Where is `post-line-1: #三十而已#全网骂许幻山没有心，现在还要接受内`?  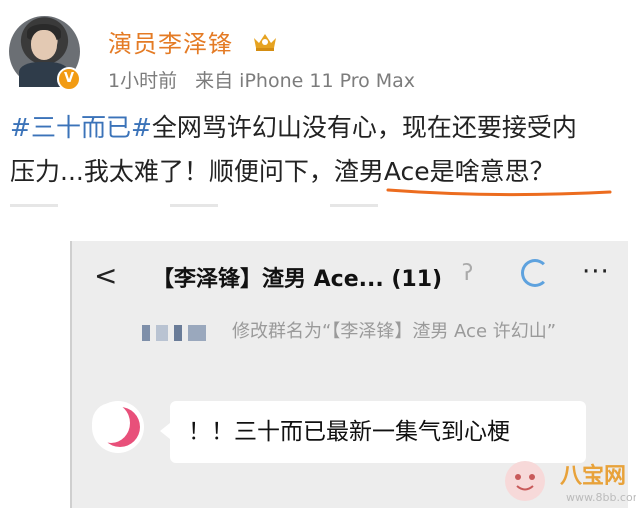 post-line-1: #三十而已#全网骂许幻山没有心，现在还要接受内 is located at coordinates (323, 128).